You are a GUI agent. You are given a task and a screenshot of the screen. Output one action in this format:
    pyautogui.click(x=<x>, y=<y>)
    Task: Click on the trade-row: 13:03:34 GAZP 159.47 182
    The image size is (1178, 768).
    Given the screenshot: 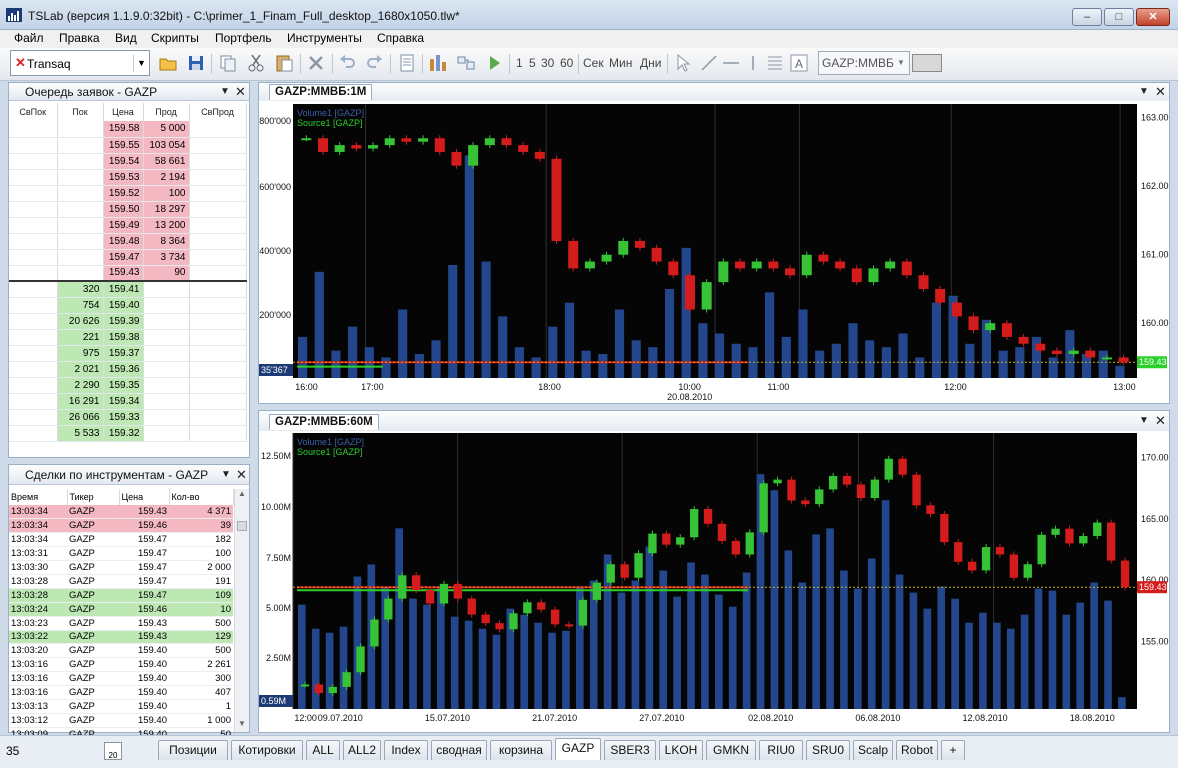 What is the action you would take?
    pyautogui.click(x=121, y=540)
    